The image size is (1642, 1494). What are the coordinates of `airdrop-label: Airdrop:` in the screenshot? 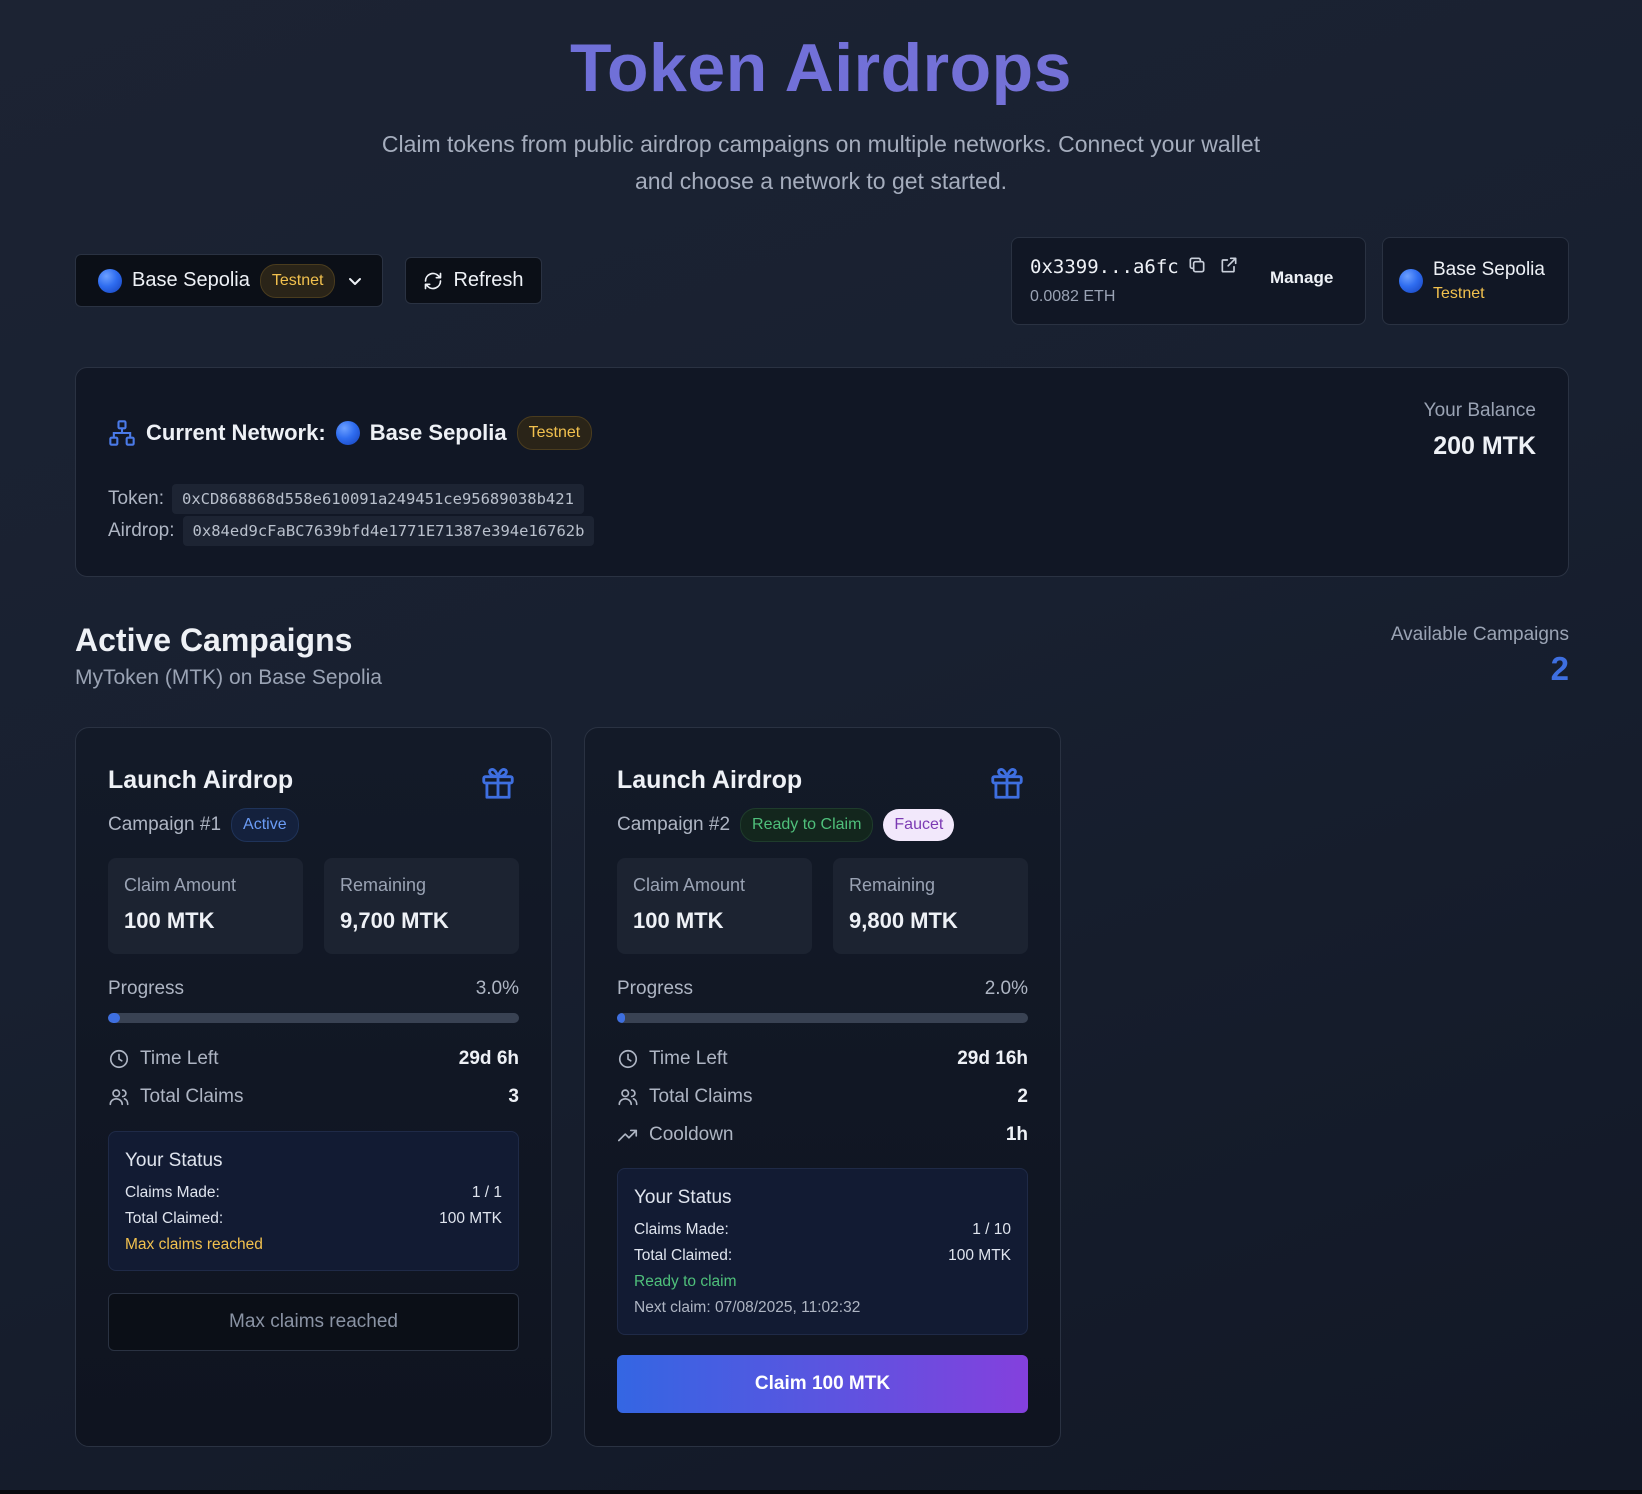 It's located at (141, 530).